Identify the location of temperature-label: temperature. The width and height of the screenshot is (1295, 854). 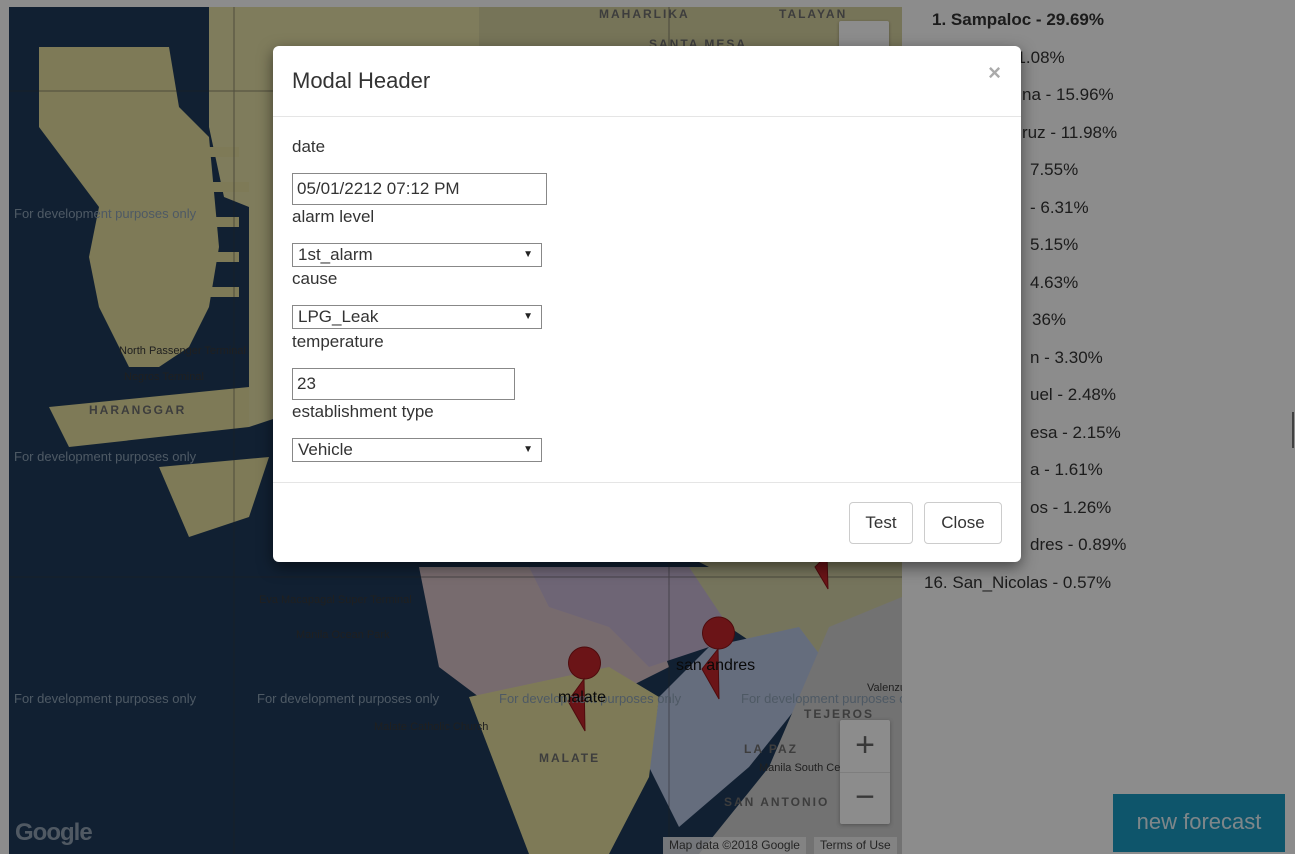
(338, 341).